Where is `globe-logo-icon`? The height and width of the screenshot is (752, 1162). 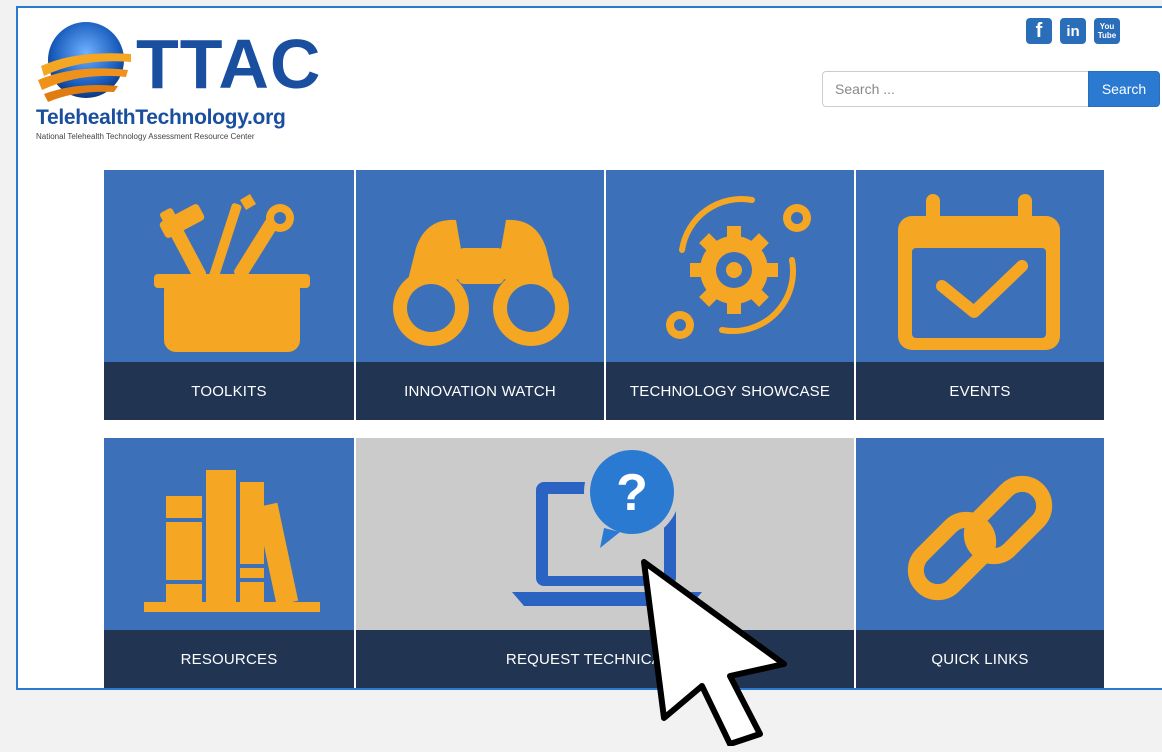
globe-logo-icon is located at coordinates (84, 62).